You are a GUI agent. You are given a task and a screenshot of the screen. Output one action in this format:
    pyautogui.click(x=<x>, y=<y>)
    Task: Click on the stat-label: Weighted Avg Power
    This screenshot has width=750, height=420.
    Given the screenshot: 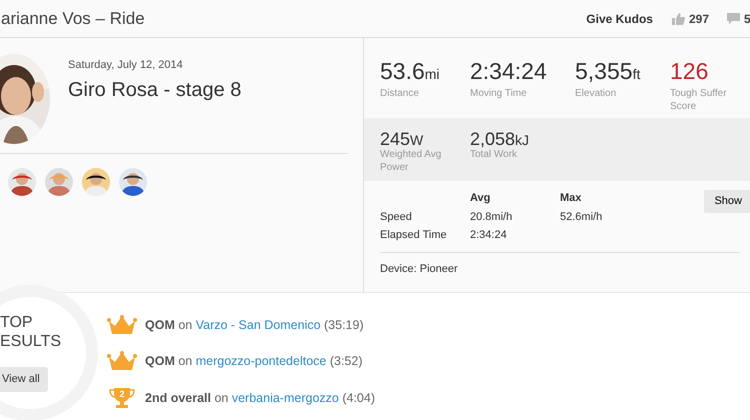 What is the action you would take?
    pyautogui.click(x=411, y=161)
    